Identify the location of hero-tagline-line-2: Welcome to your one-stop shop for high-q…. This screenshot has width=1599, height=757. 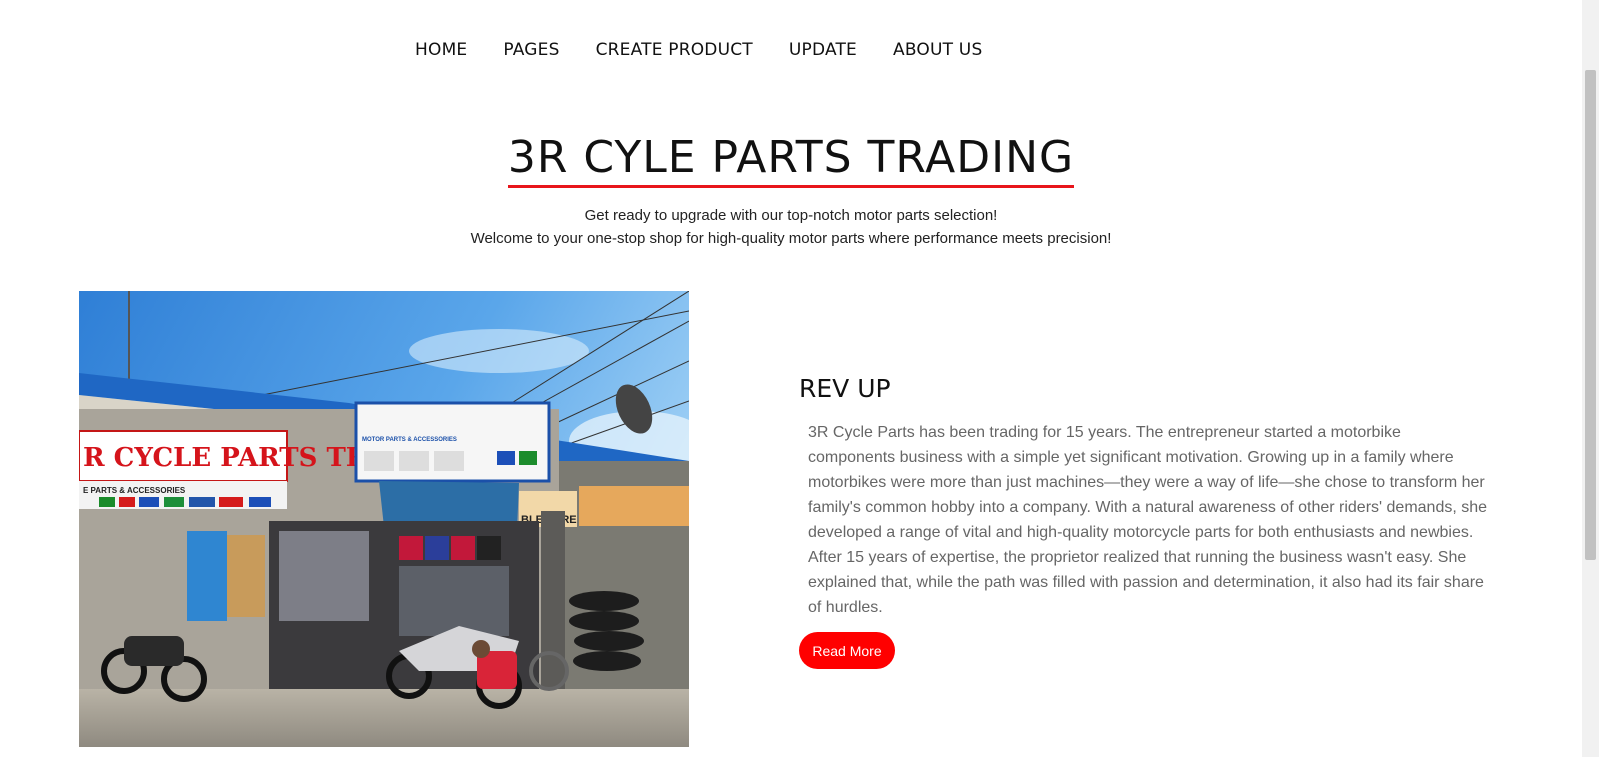
(791, 238).